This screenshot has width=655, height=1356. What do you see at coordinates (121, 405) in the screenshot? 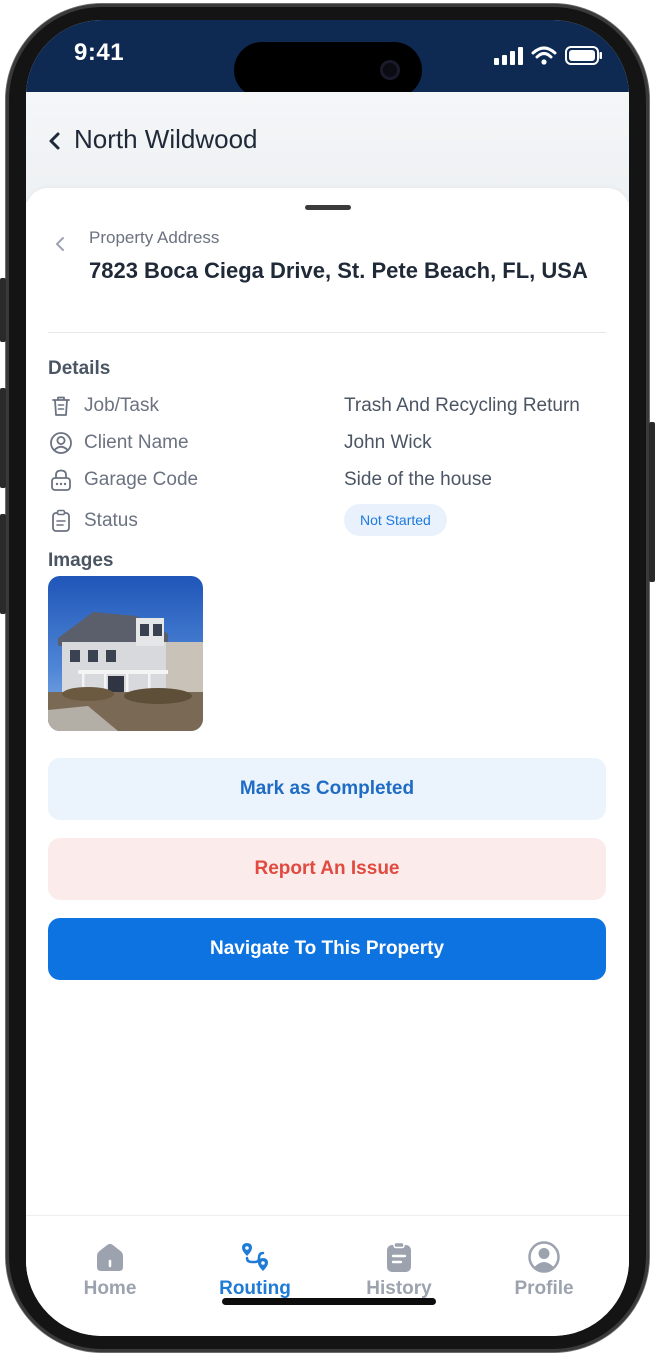
I see `job-task-label: Job/Task` at bounding box center [121, 405].